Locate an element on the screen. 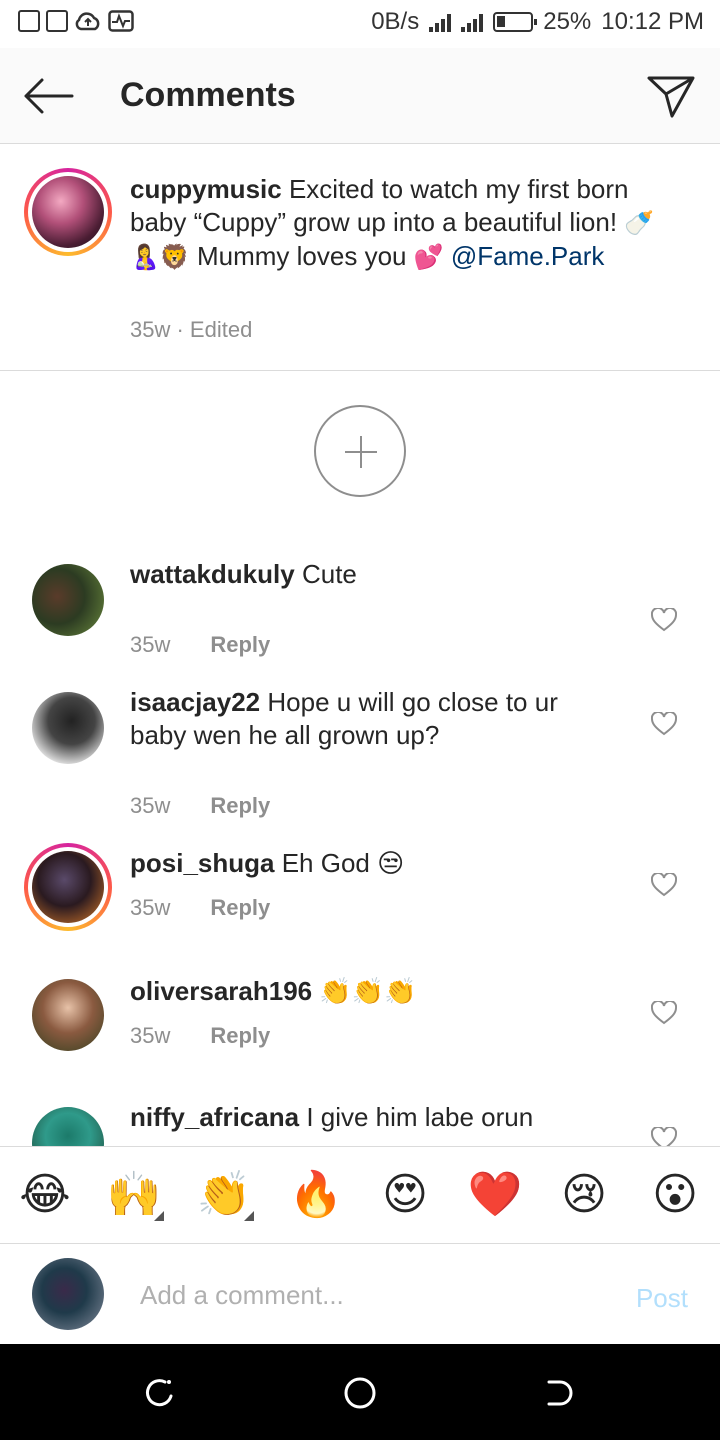  emoji-heart-button: ❤️ is located at coordinates (495, 1195).